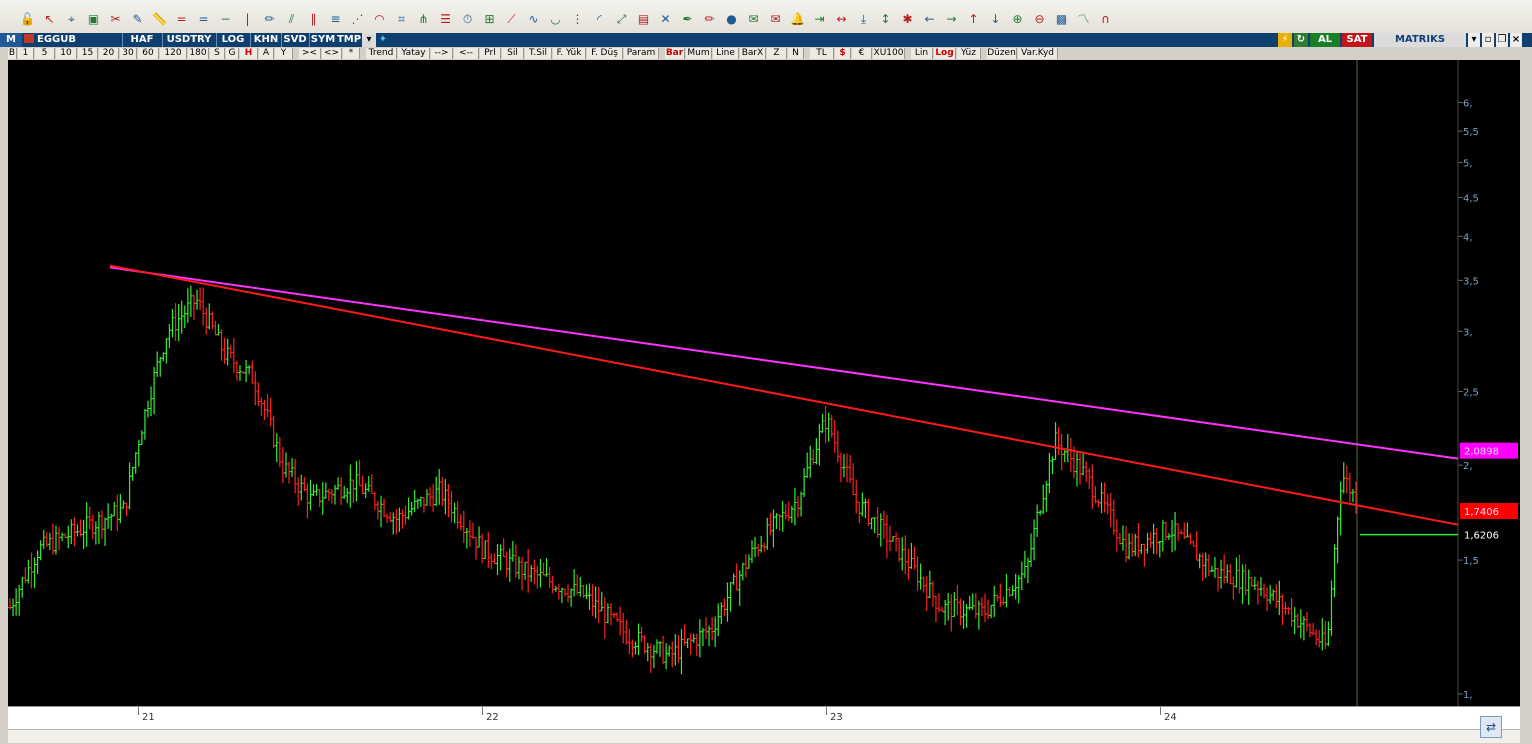  What do you see at coordinates (27, 19) in the screenshot?
I see `lock-open-icon: 🔓` at bounding box center [27, 19].